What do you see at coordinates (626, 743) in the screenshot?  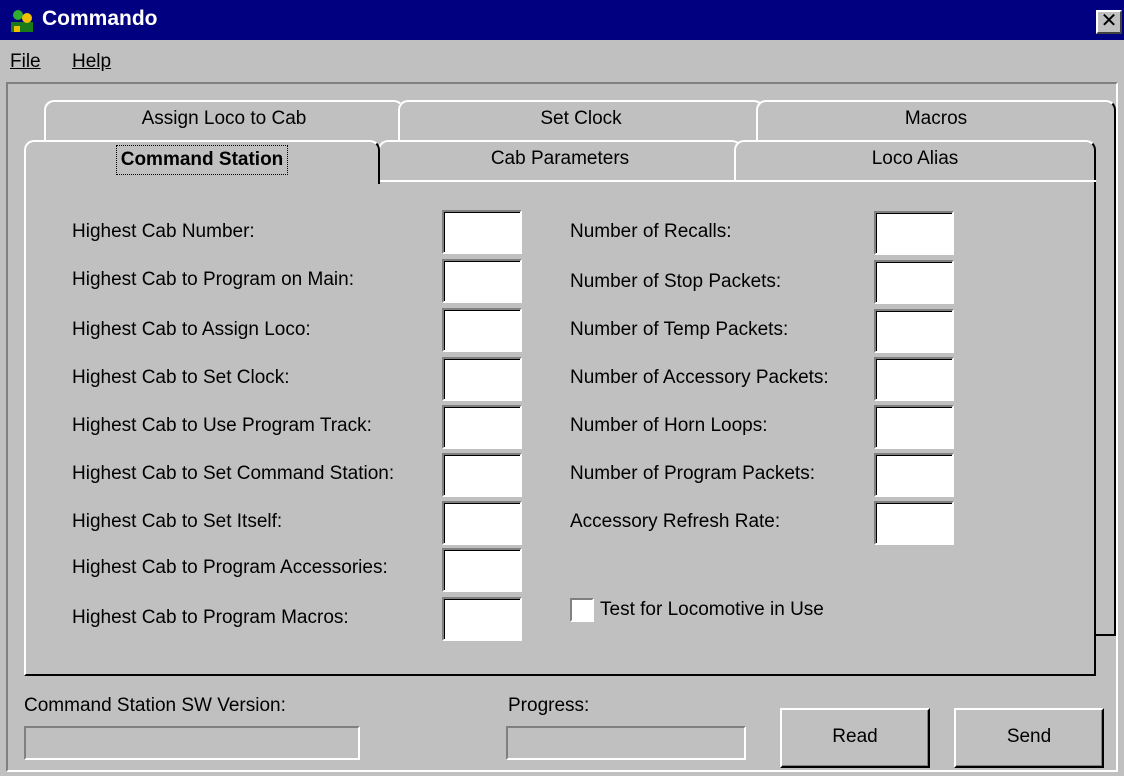 I see `progress-bar` at bounding box center [626, 743].